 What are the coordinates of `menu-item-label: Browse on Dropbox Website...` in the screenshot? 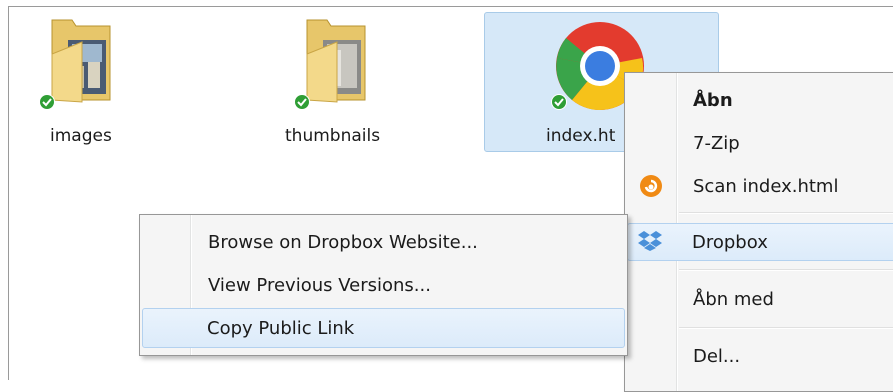 It's located at (343, 242).